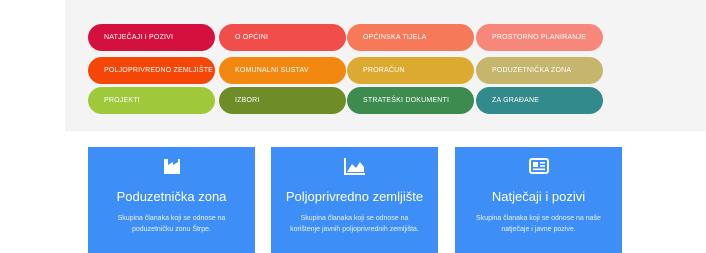 This screenshot has width=706, height=253. I want to click on nav-poduzetnicka-zona: PODUZETNIČKA ZONA, so click(539, 70).